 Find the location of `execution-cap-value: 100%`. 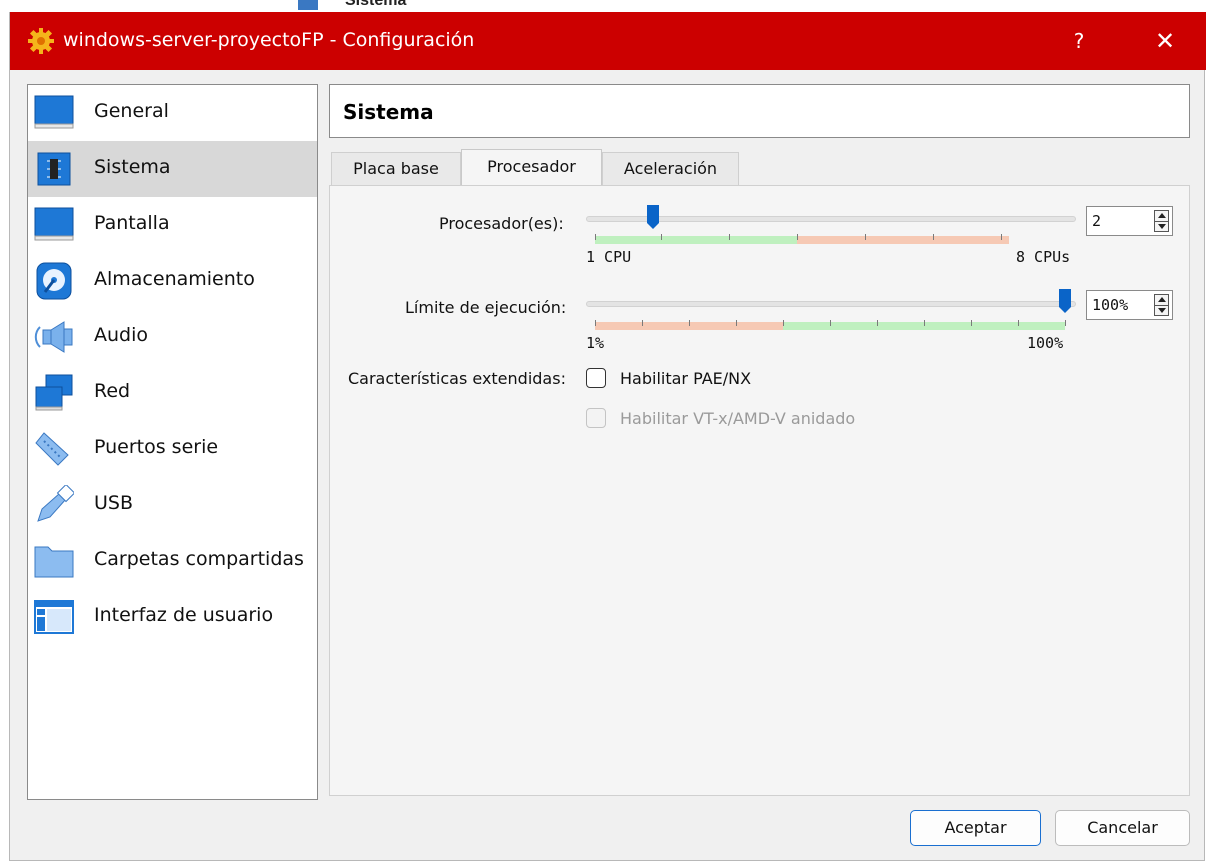

execution-cap-value: 100% is located at coordinates (1110, 305).